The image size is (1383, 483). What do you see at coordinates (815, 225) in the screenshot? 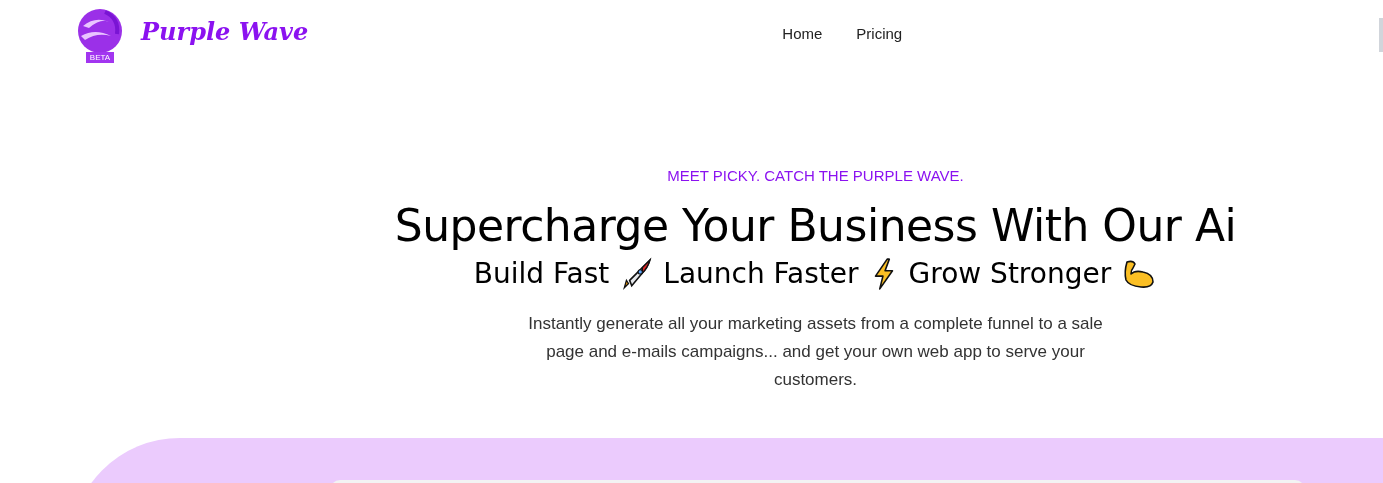
I see `hero-title: Supercharge Your Business With Our Ai` at bounding box center [815, 225].